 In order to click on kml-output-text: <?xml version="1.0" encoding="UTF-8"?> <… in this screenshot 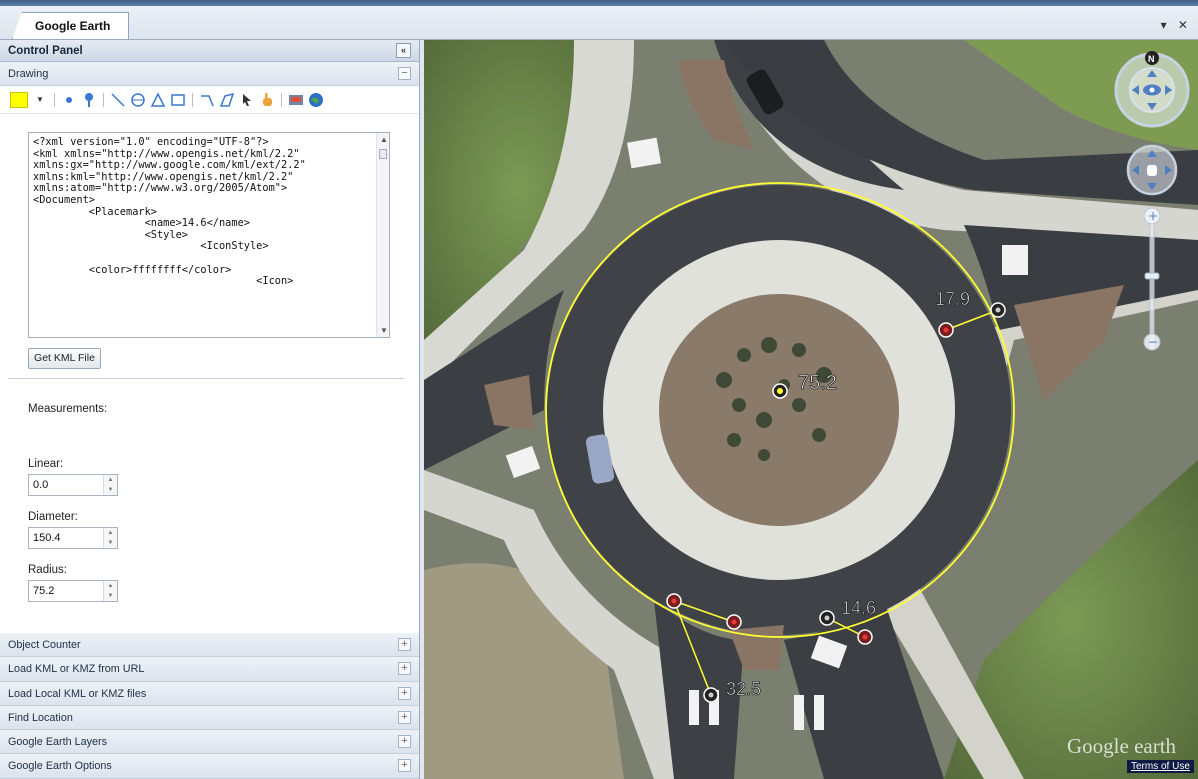, I will do `click(169, 212)`.